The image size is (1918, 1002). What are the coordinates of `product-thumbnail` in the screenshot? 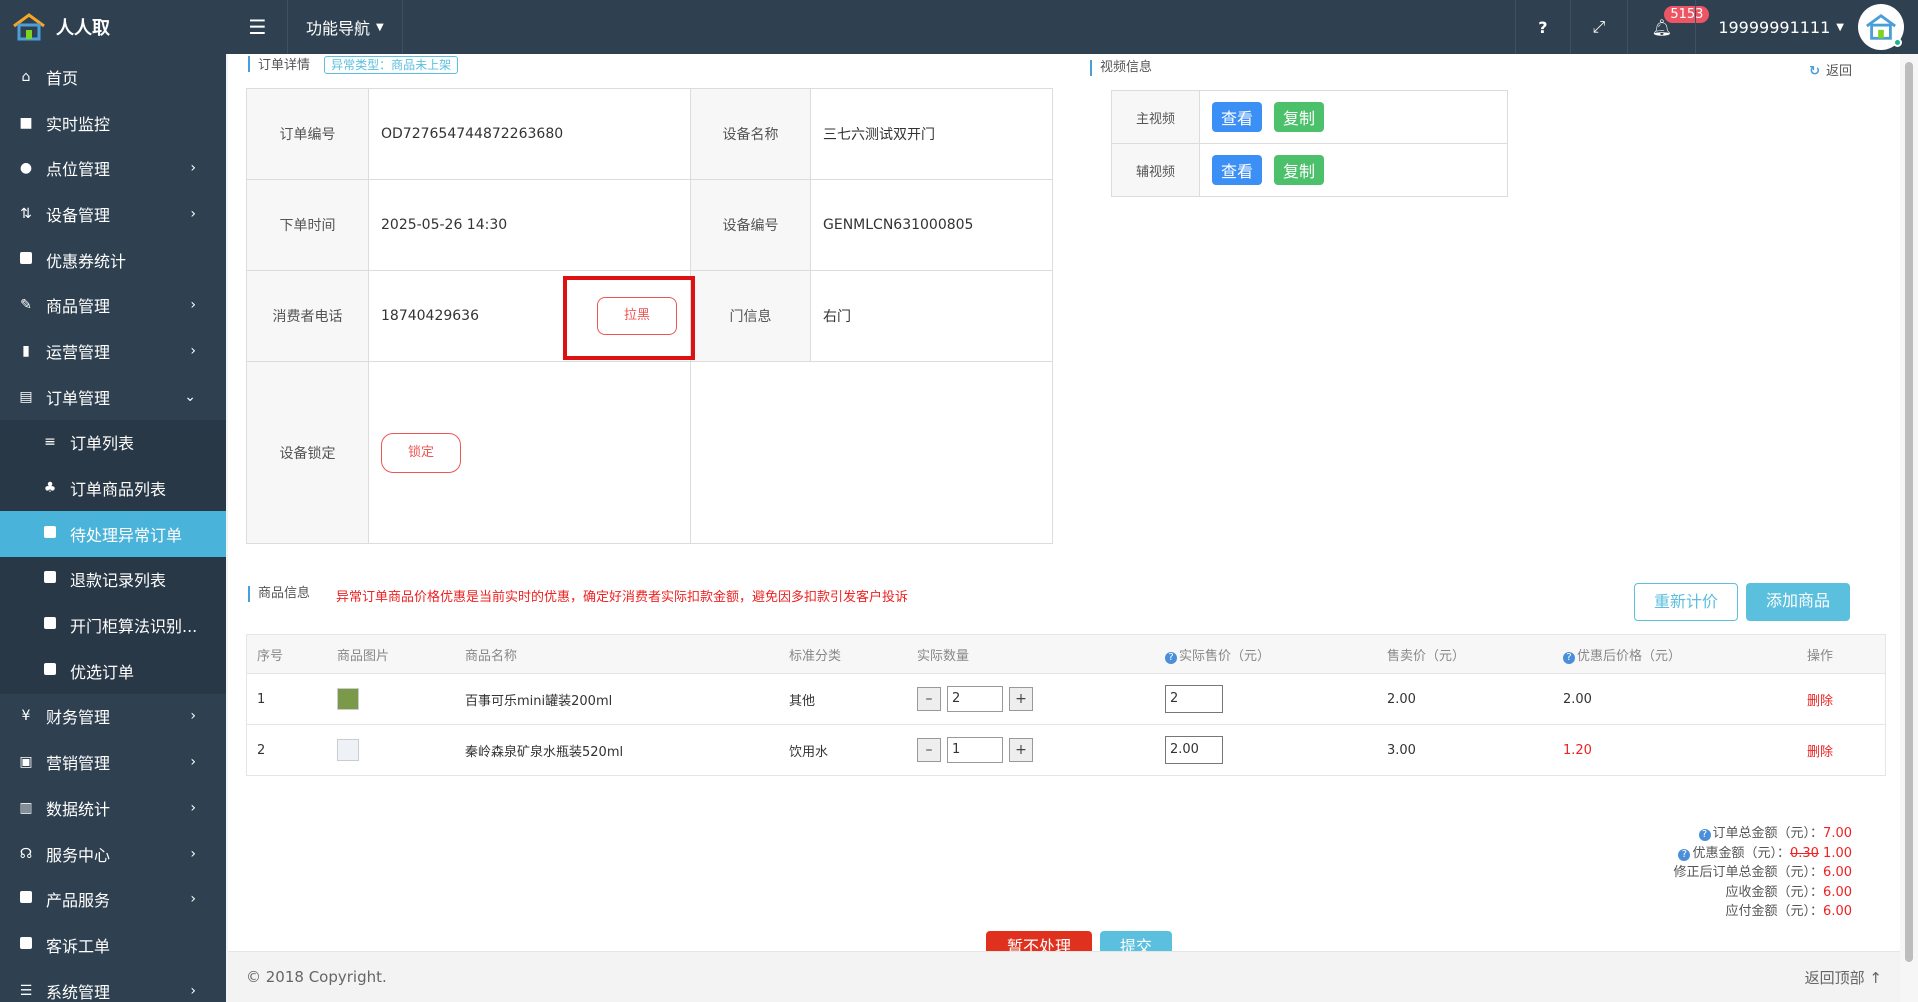 It's located at (348, 699).